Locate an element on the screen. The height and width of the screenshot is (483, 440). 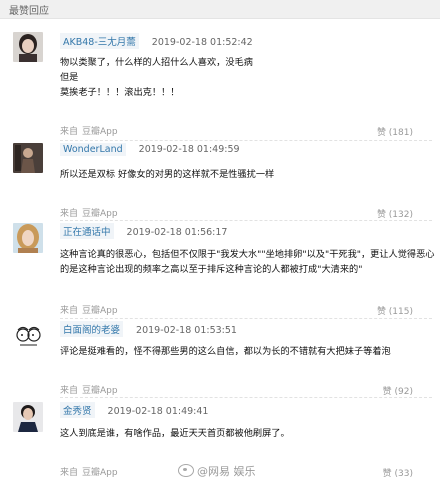
comment-meta: 正在通话中 2019-02-18 01:56:17 is located at coordinates (143, 231).